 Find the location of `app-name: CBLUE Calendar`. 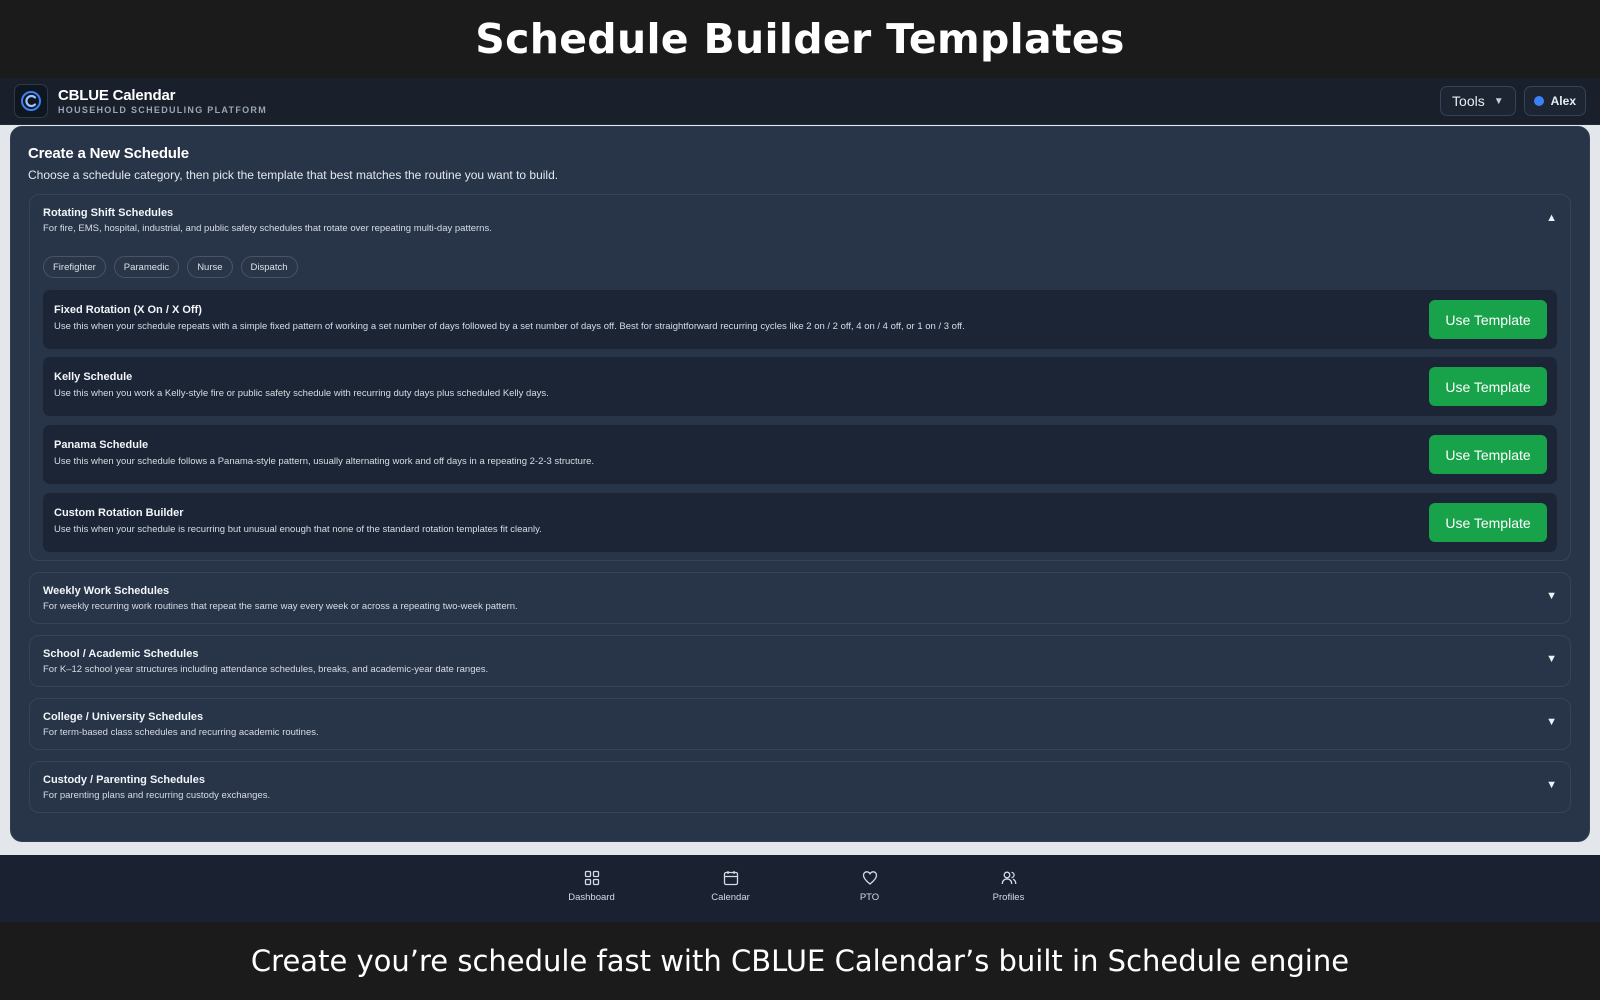

app-name: CBLUE Calendar is located at coordinates (117, 95).